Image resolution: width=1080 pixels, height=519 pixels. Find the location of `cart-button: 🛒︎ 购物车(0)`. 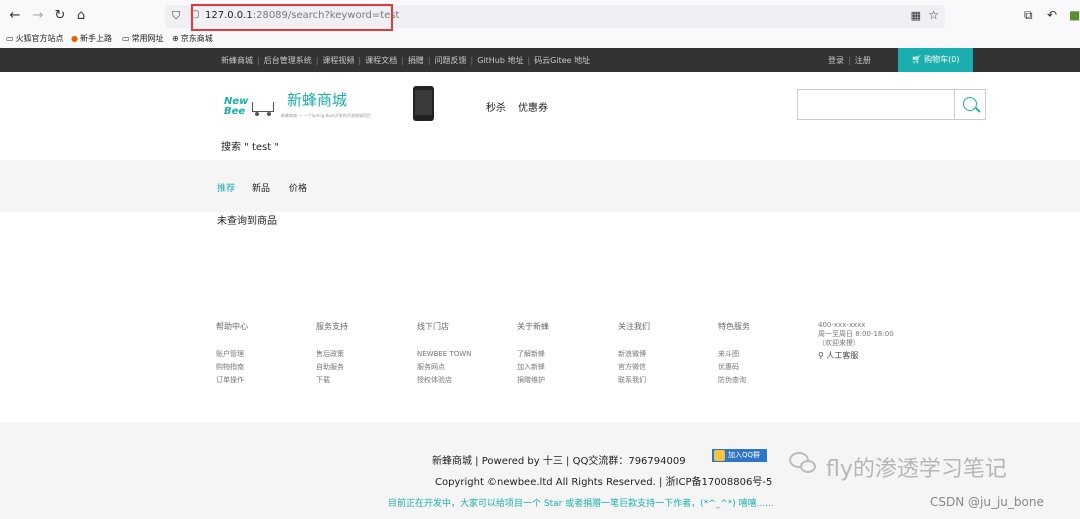

cart-button: 🛒︎ 购物车(0) is located at coordinates (935, 60).